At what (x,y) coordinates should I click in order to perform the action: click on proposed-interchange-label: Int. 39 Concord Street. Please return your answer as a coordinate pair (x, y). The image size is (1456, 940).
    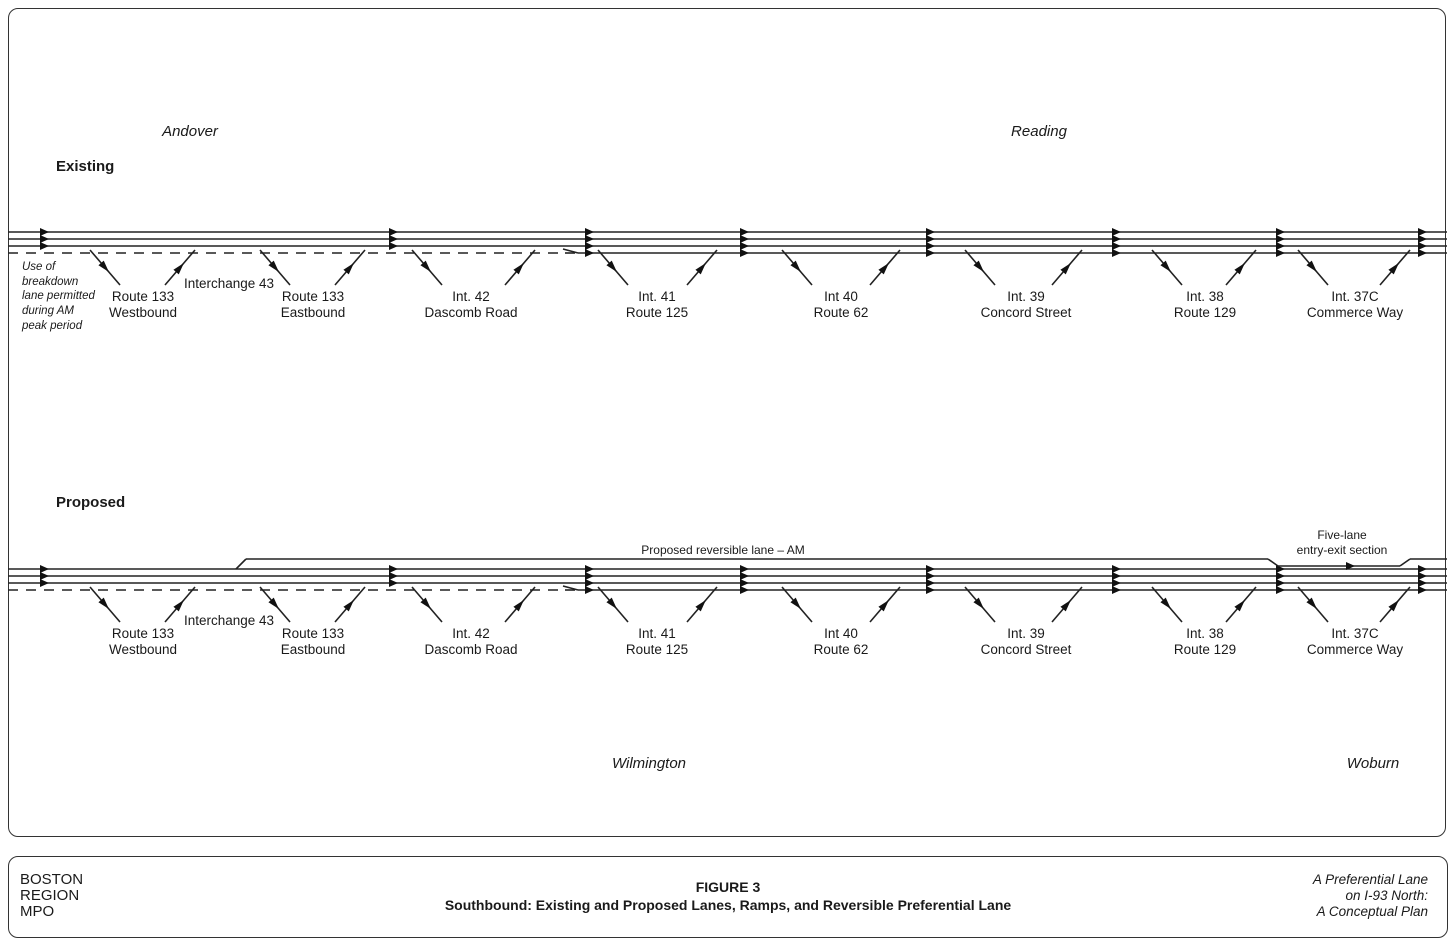
    Looking at the image, I should click on (1026, 642).